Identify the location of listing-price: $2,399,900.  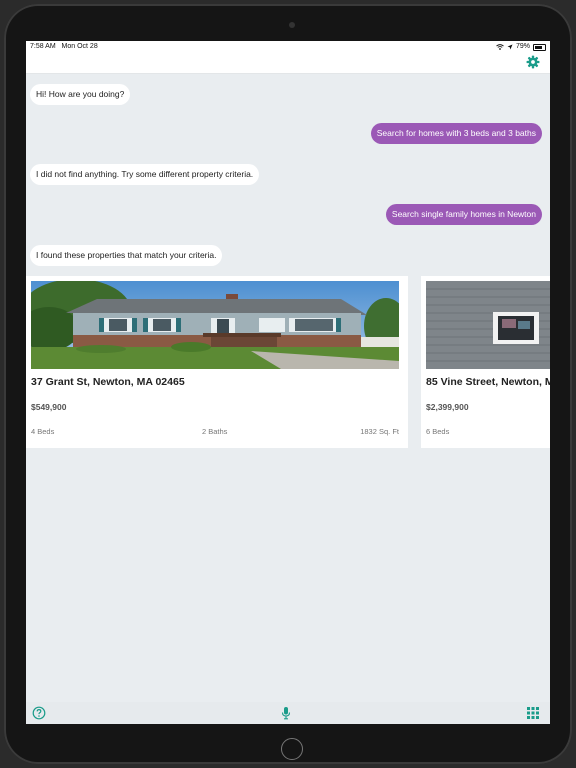
(447, 407).